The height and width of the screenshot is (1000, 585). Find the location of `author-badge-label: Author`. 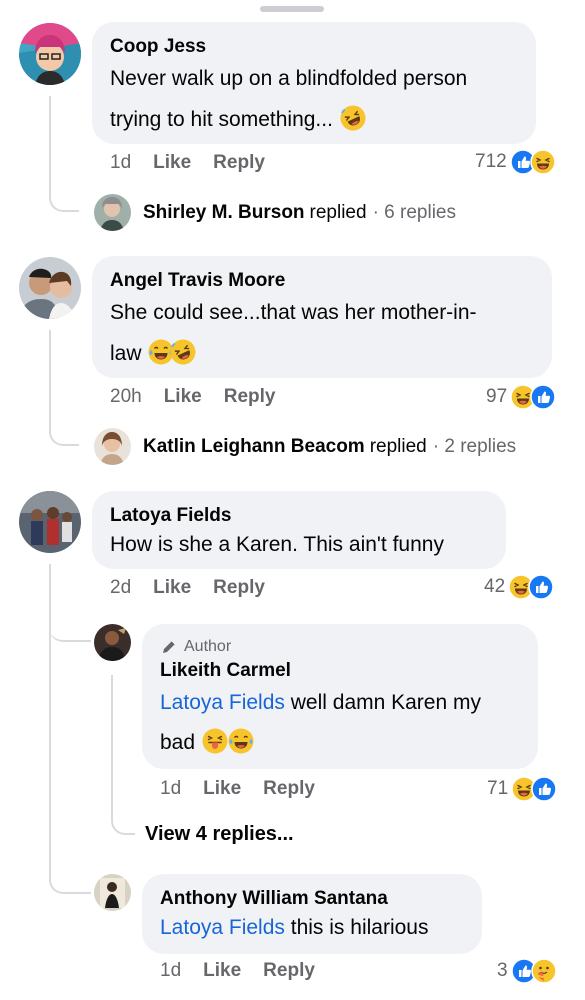

author-badge-label: Author is located at coordinates (208, 646).